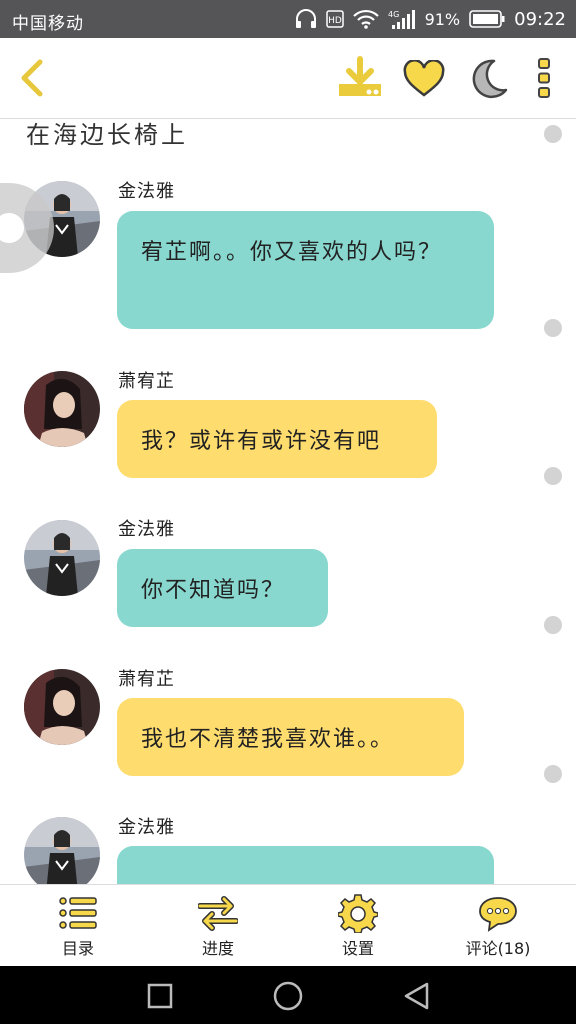 Image resolution: width=576 pixels, height=1024 pixels. I want to click on back-nav-icon, so click(416, 996).